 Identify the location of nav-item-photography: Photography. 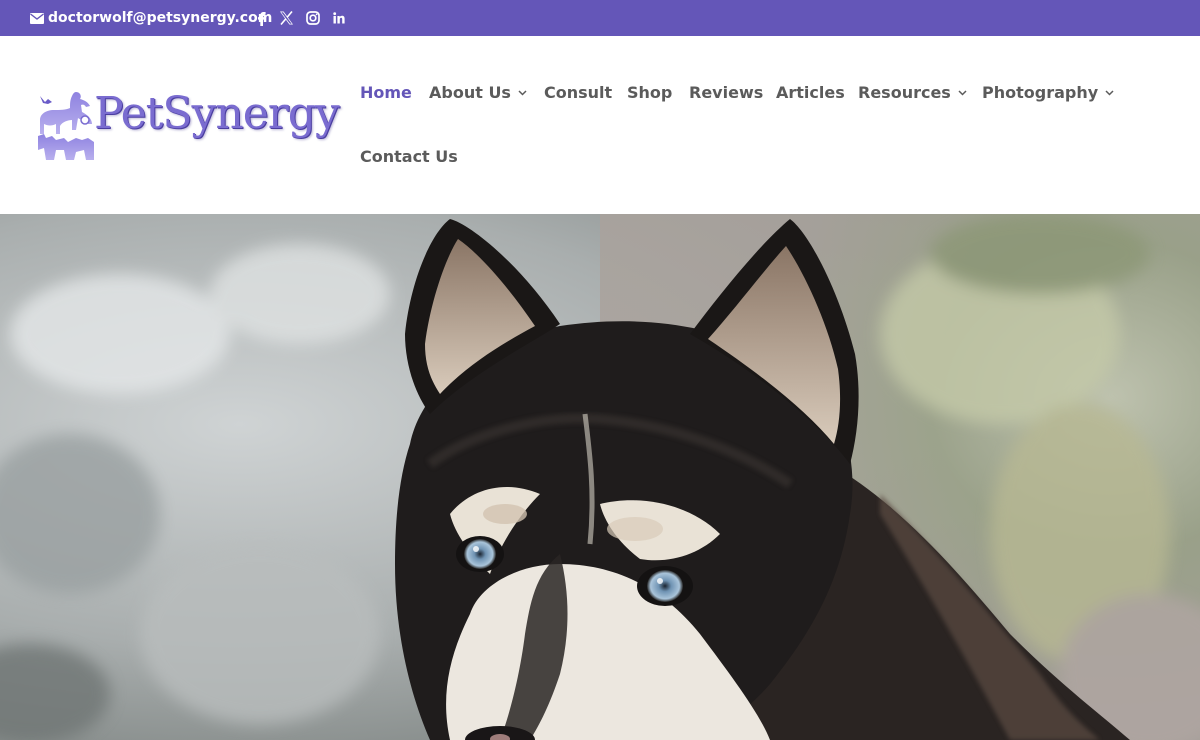
(1048, 93).